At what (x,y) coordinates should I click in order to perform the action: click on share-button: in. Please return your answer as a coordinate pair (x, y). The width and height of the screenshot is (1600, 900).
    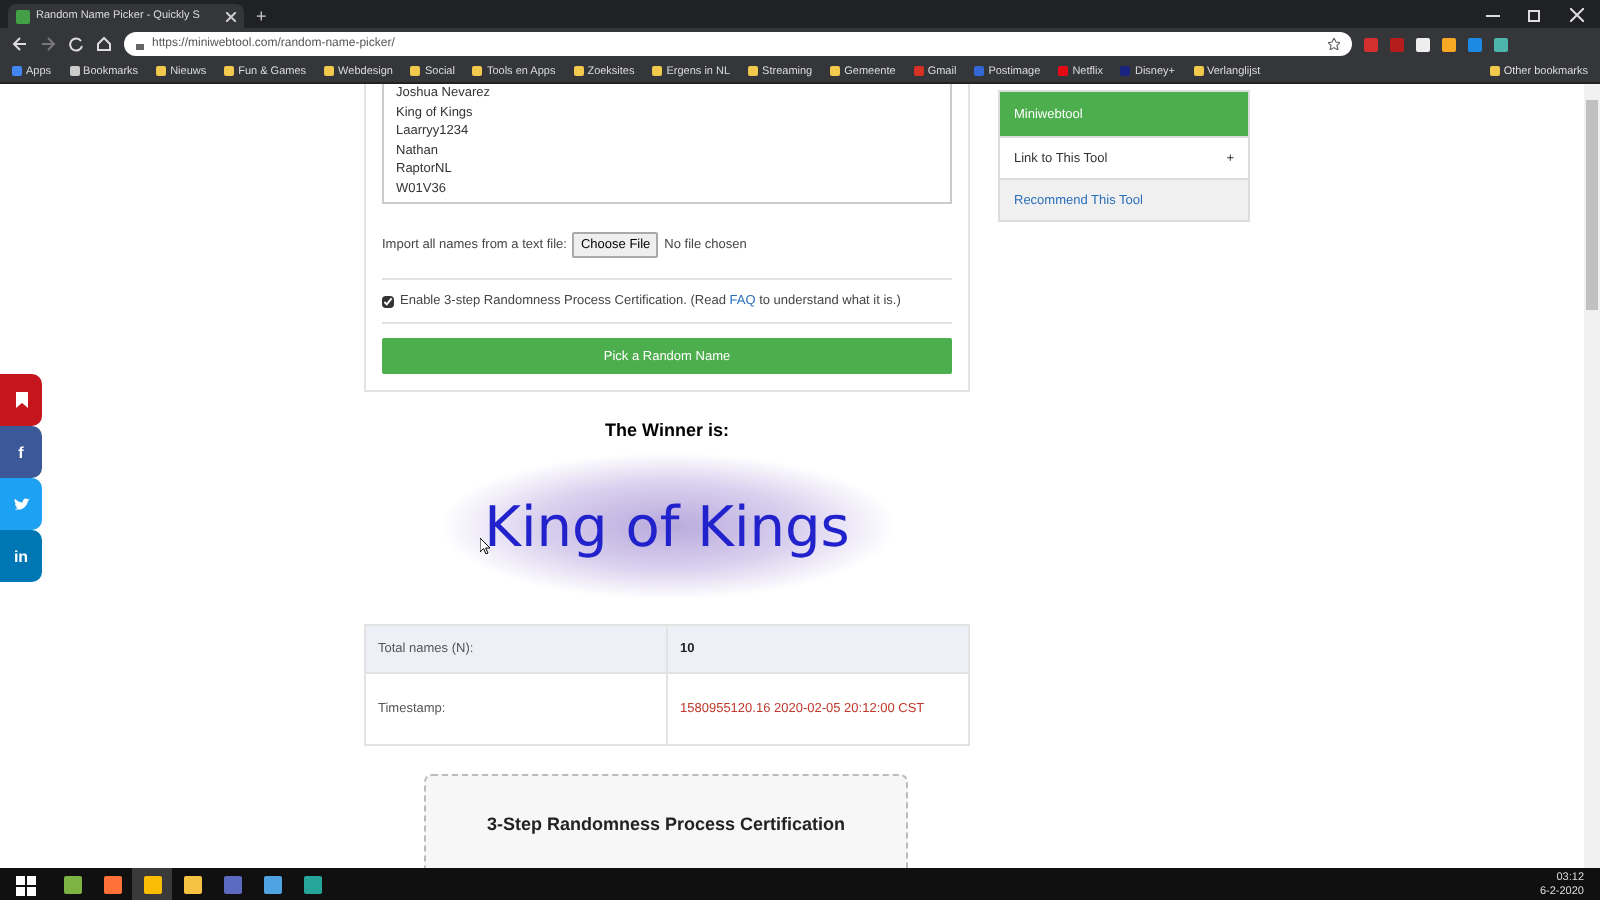
    Looking at the image, I should click on (21, 556).